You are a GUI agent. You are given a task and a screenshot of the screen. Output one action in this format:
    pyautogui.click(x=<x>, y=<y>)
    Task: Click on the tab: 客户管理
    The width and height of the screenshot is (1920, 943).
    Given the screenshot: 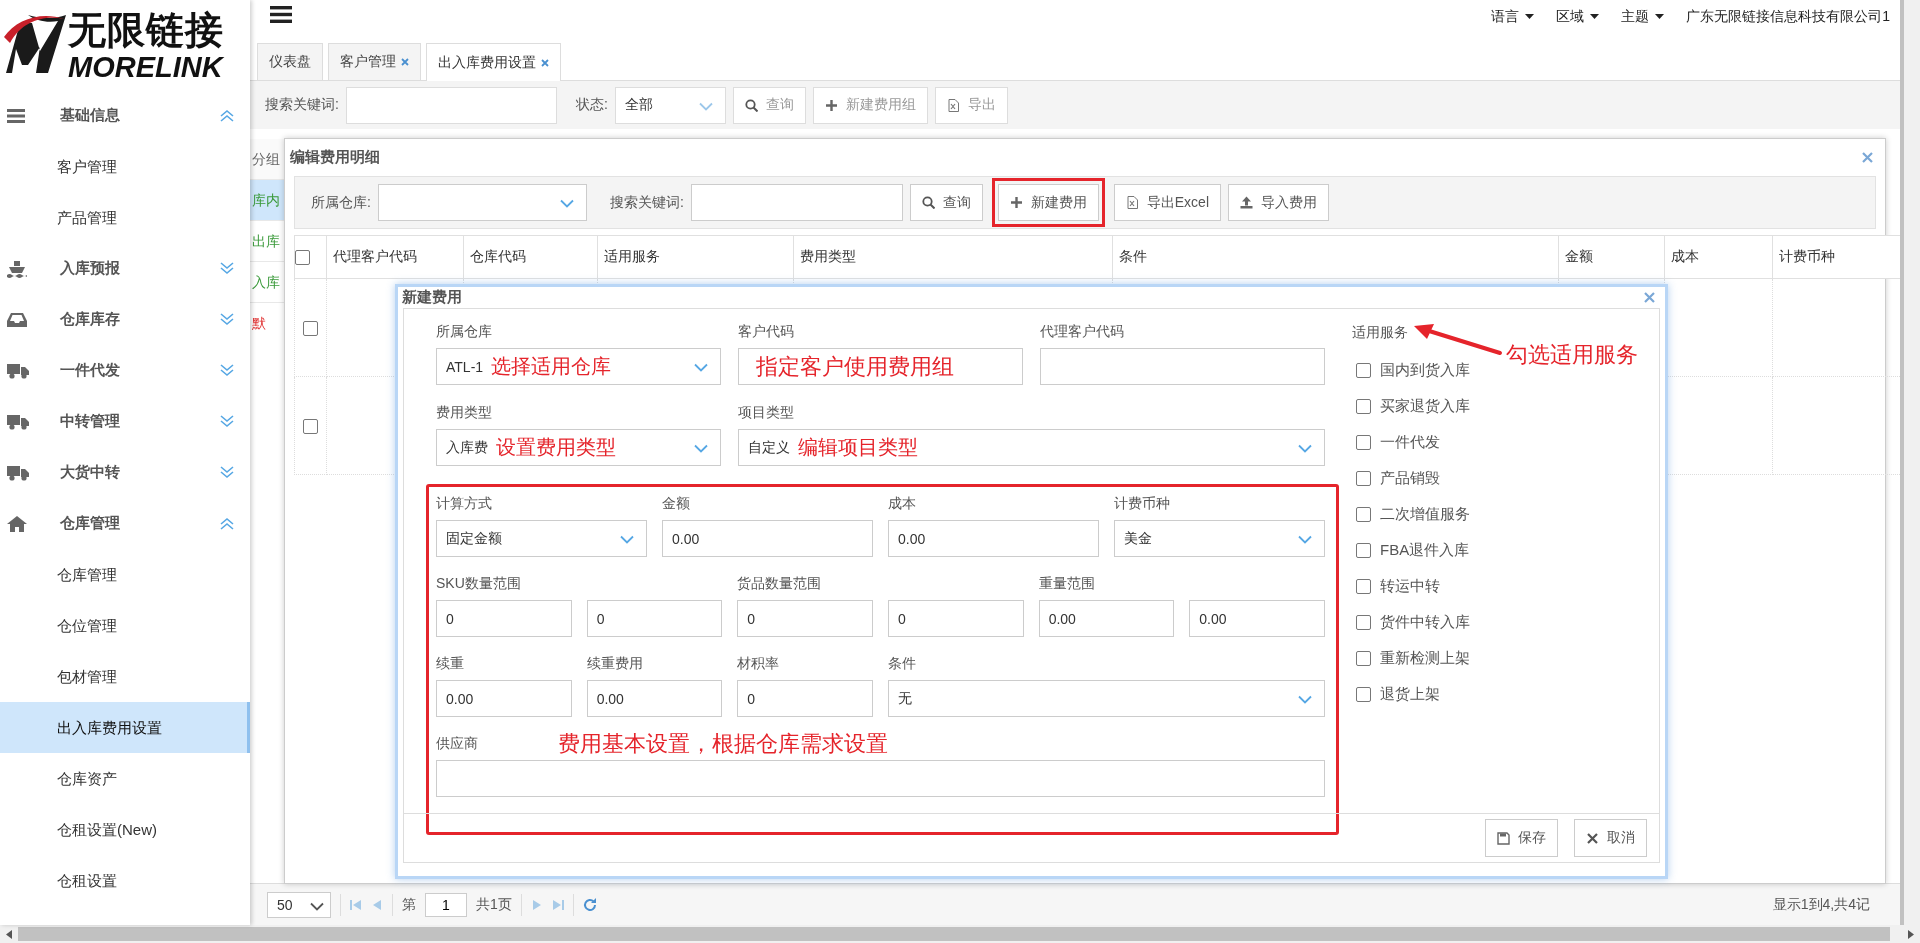 What is the action you would take?
    pyautogui.click(x=374, y=61)
    